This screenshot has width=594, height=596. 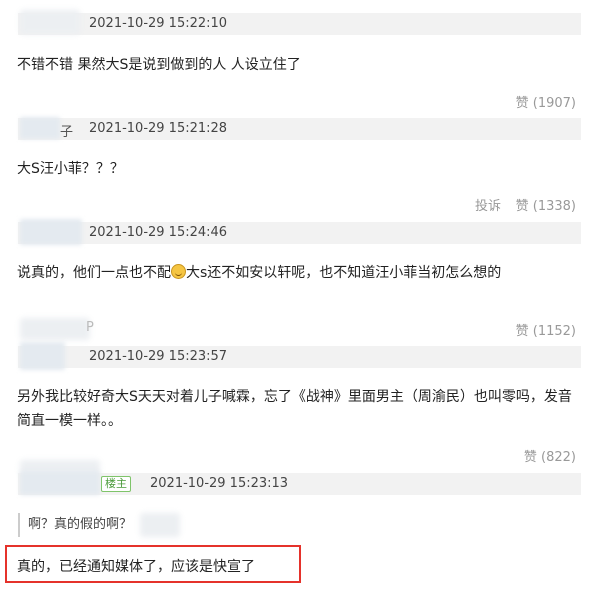 I want to click on comment-text: 说真的，他们一点也不配 大s还不如安以轩呢，也不知道汪小菲当初怎么想的, so click(x=259, y=272).